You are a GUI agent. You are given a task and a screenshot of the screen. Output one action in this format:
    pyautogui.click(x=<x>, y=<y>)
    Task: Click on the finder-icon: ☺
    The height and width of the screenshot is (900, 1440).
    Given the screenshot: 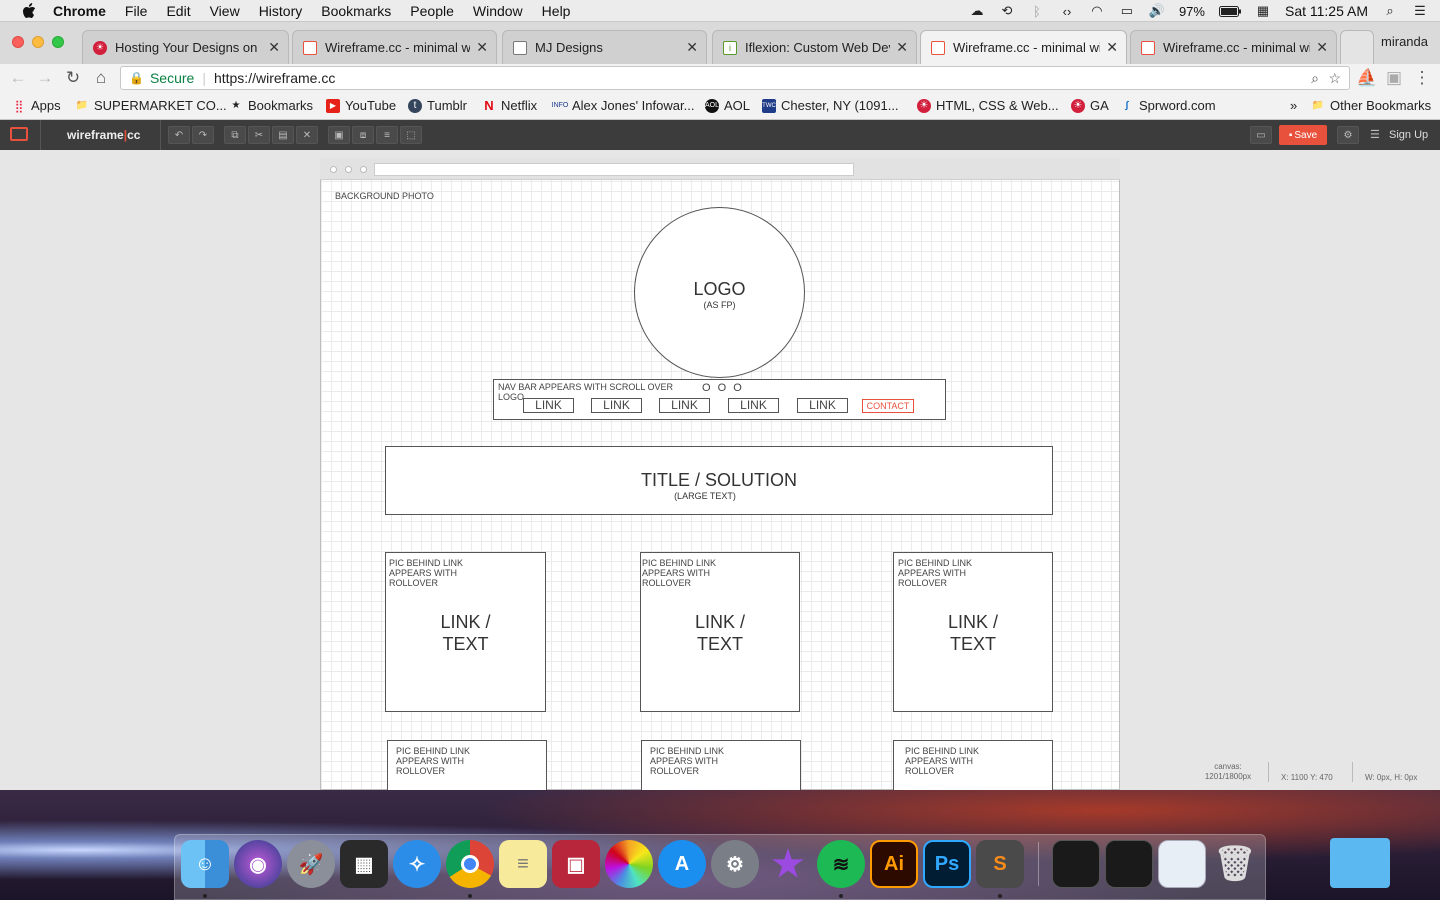 What is the action you would take?
    pyautogui.click(x=205, y=864)
    